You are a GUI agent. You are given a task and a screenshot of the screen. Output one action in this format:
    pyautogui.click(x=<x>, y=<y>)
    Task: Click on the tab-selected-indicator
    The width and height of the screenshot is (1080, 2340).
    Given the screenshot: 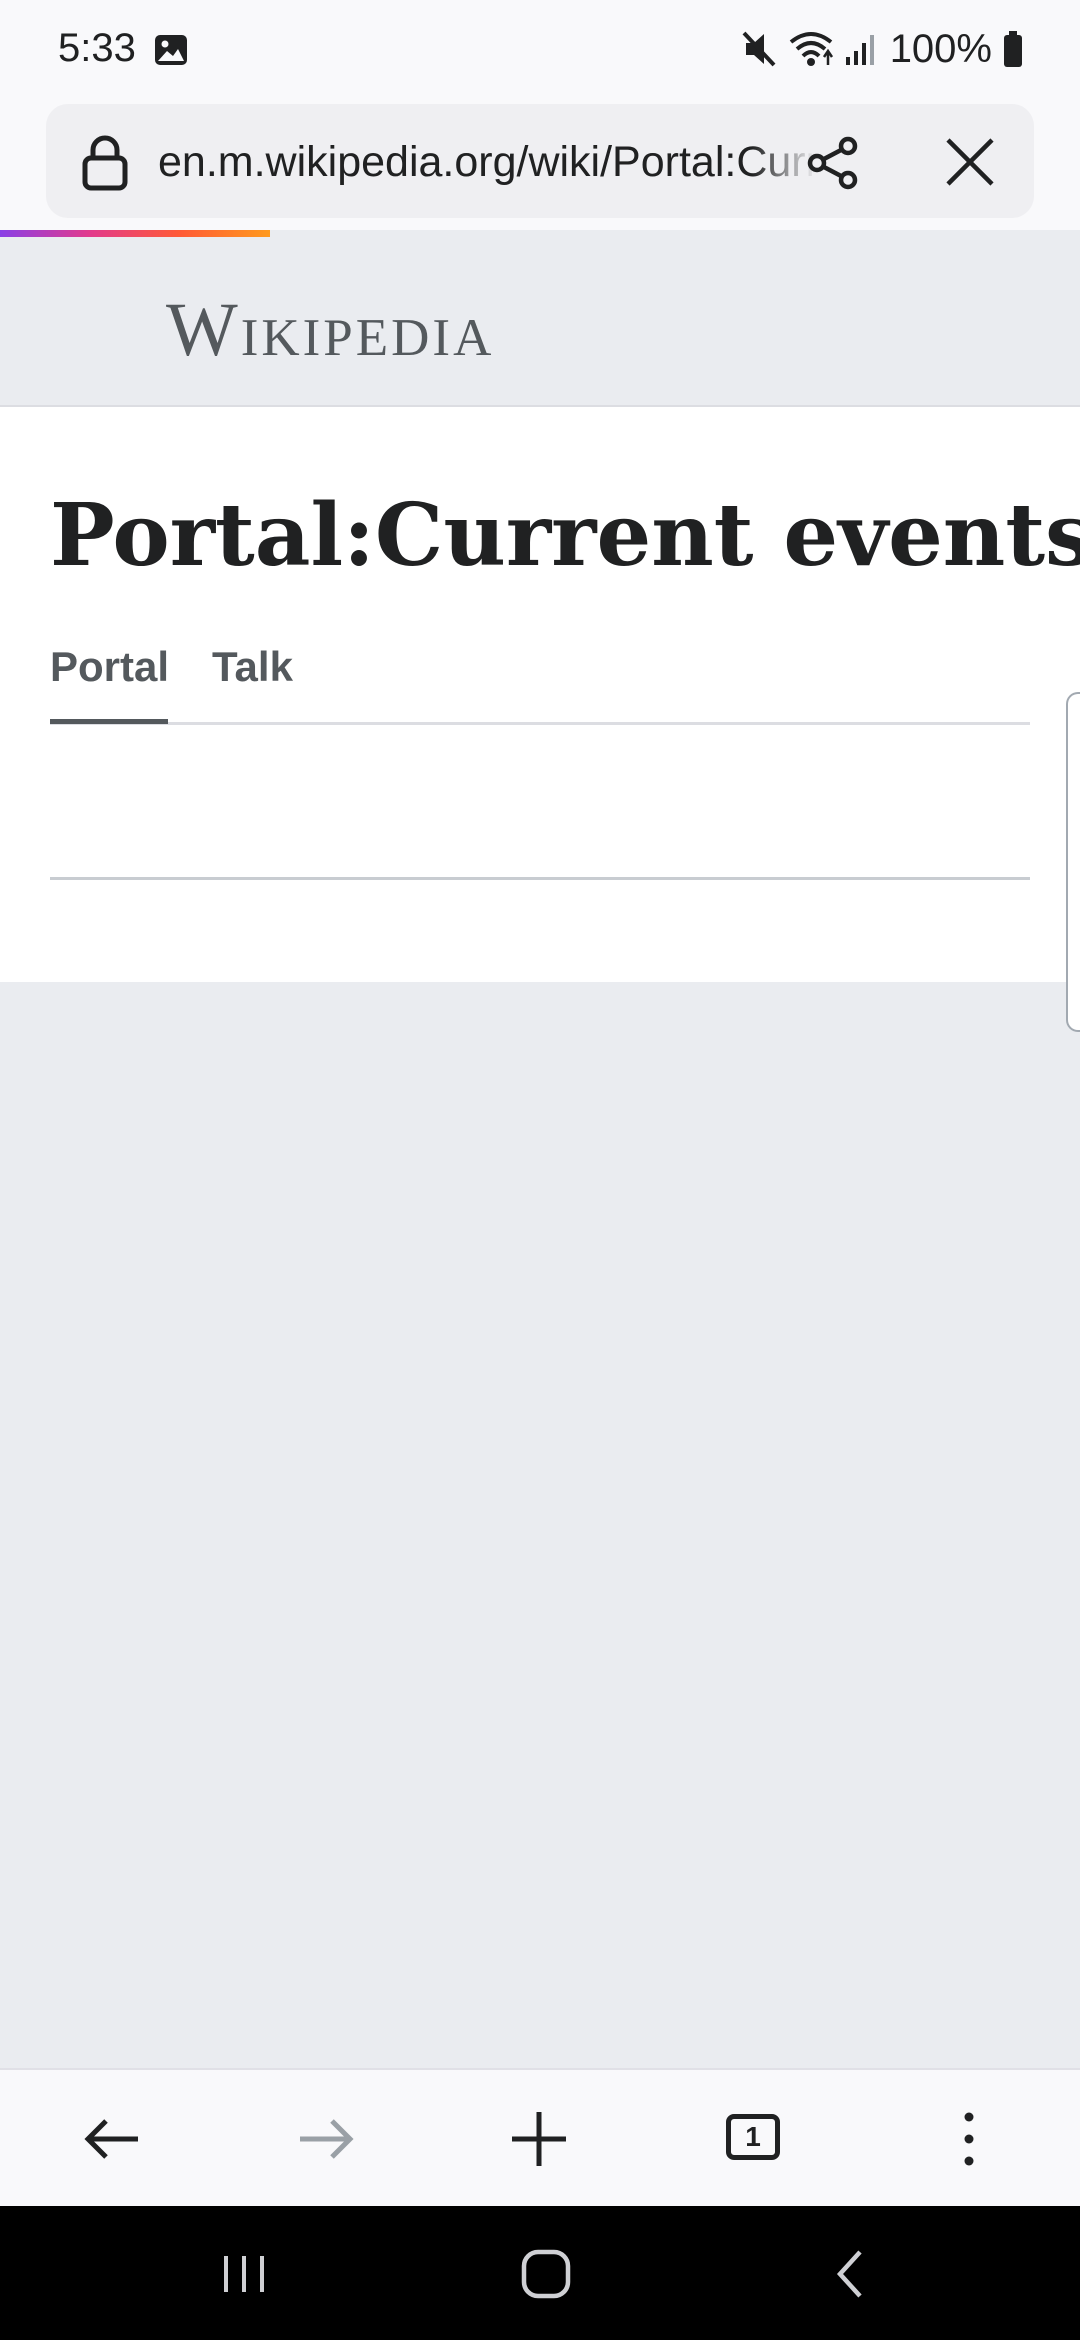 What is the action you would take?
    pyautogui.click(x=109, y=721)
    